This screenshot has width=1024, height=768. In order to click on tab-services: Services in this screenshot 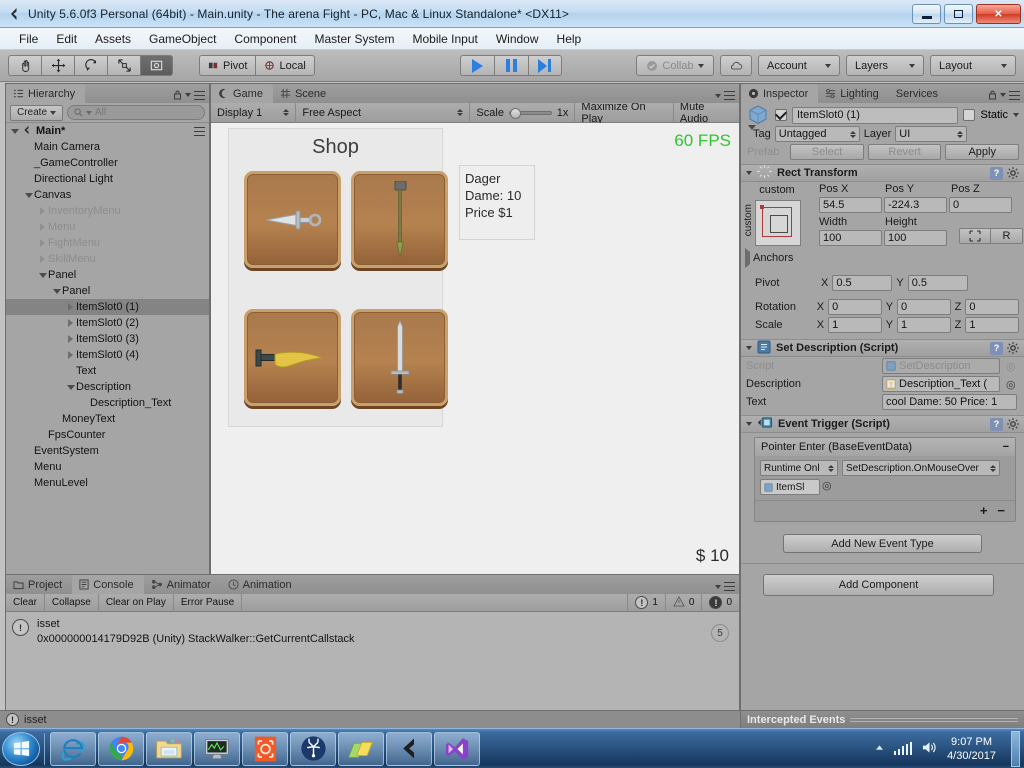, I will do `click(918, 93)`.